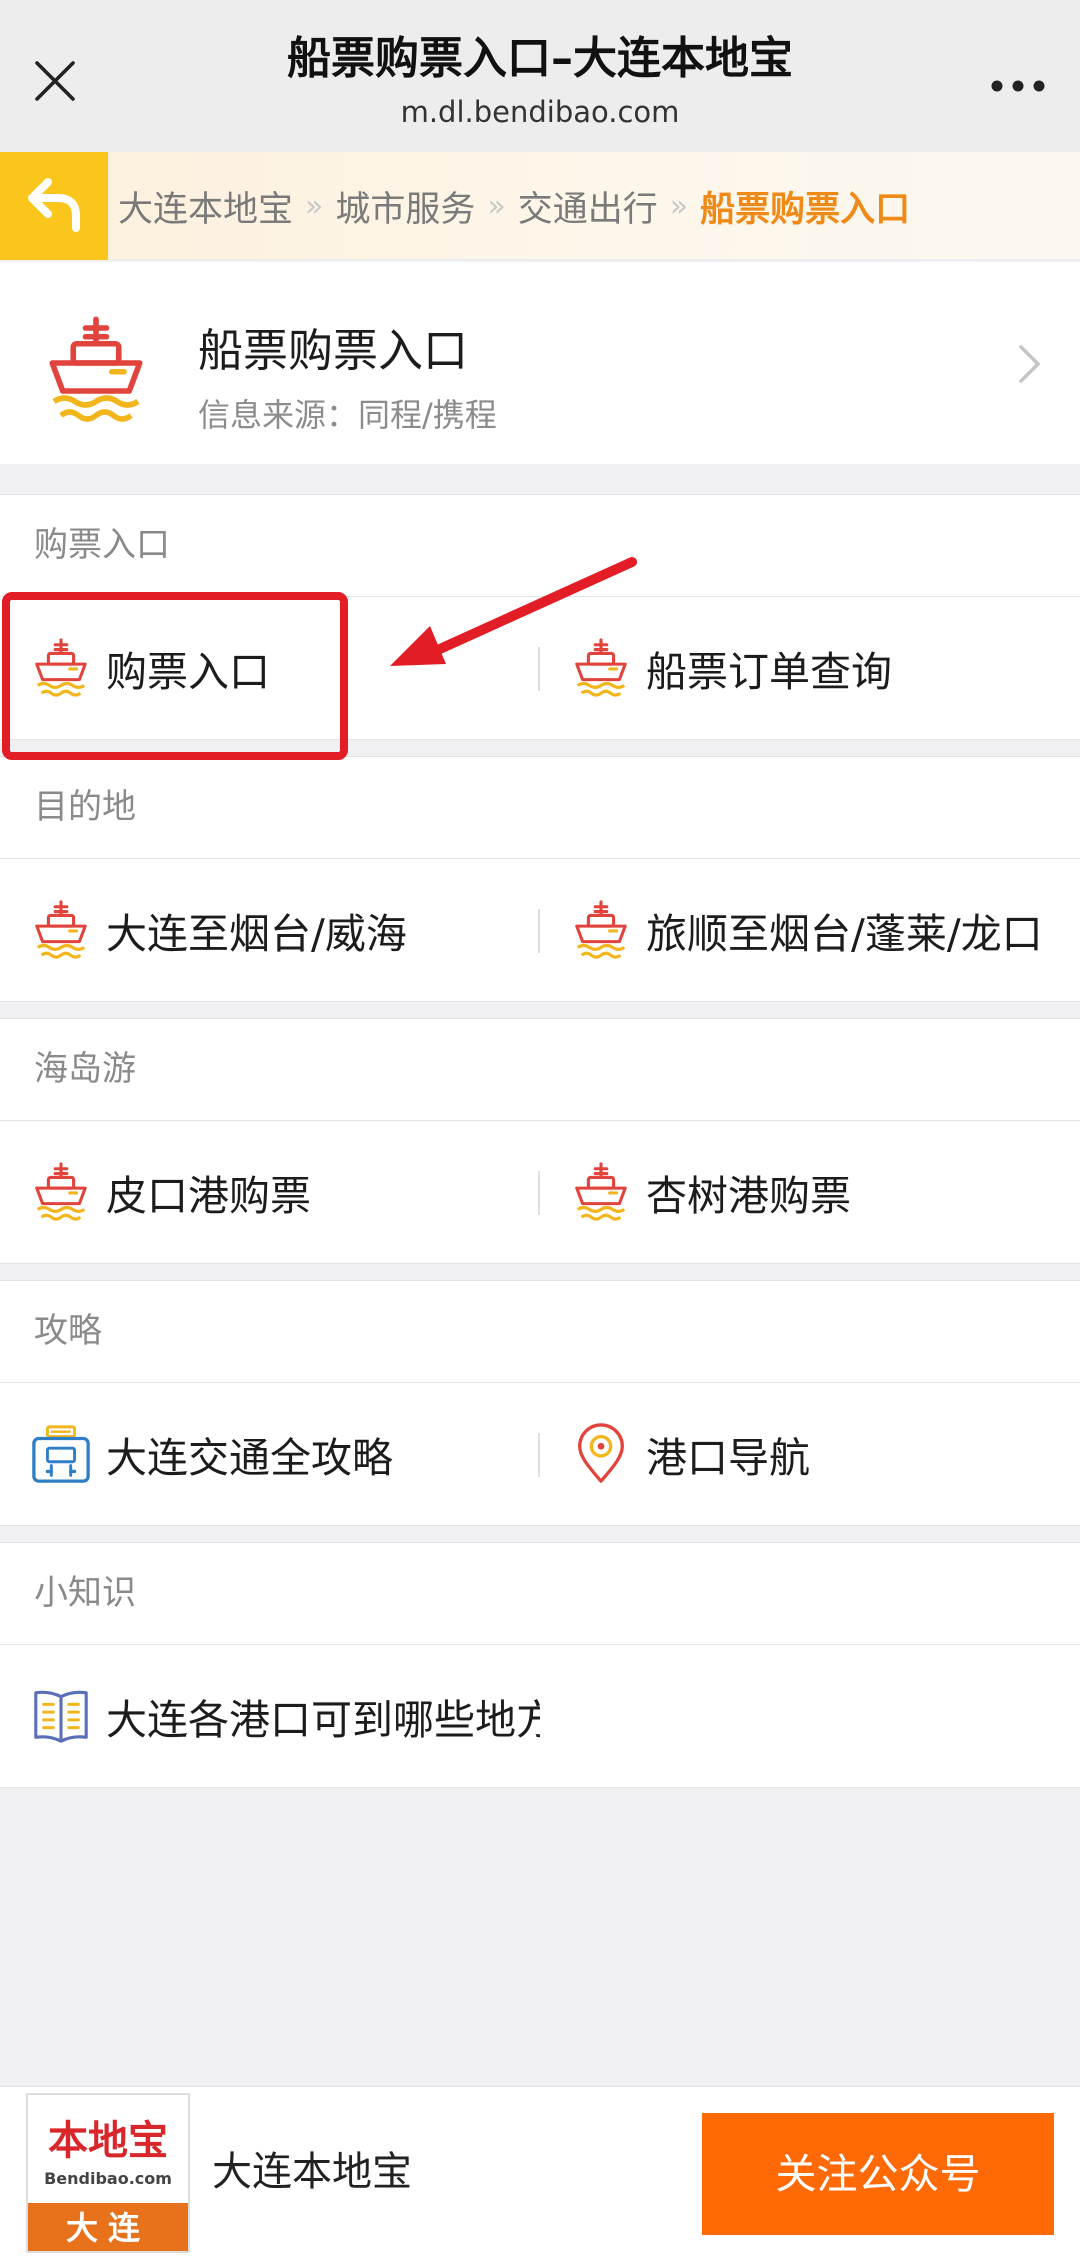 The width and height of the screenshot is (1080, 2257). I want to click on pikou-port-ticket-link: 皮口港购票, so click(280, 1192).